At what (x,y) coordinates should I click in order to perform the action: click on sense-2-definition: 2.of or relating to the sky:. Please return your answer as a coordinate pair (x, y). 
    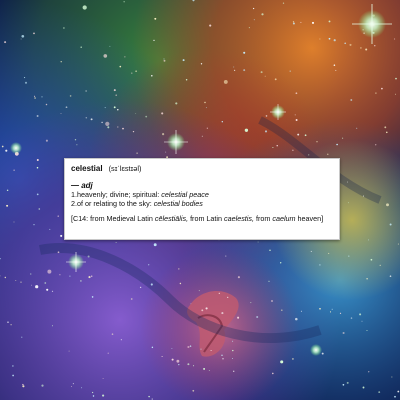
    Looking at the image, I should click on (111, 203).